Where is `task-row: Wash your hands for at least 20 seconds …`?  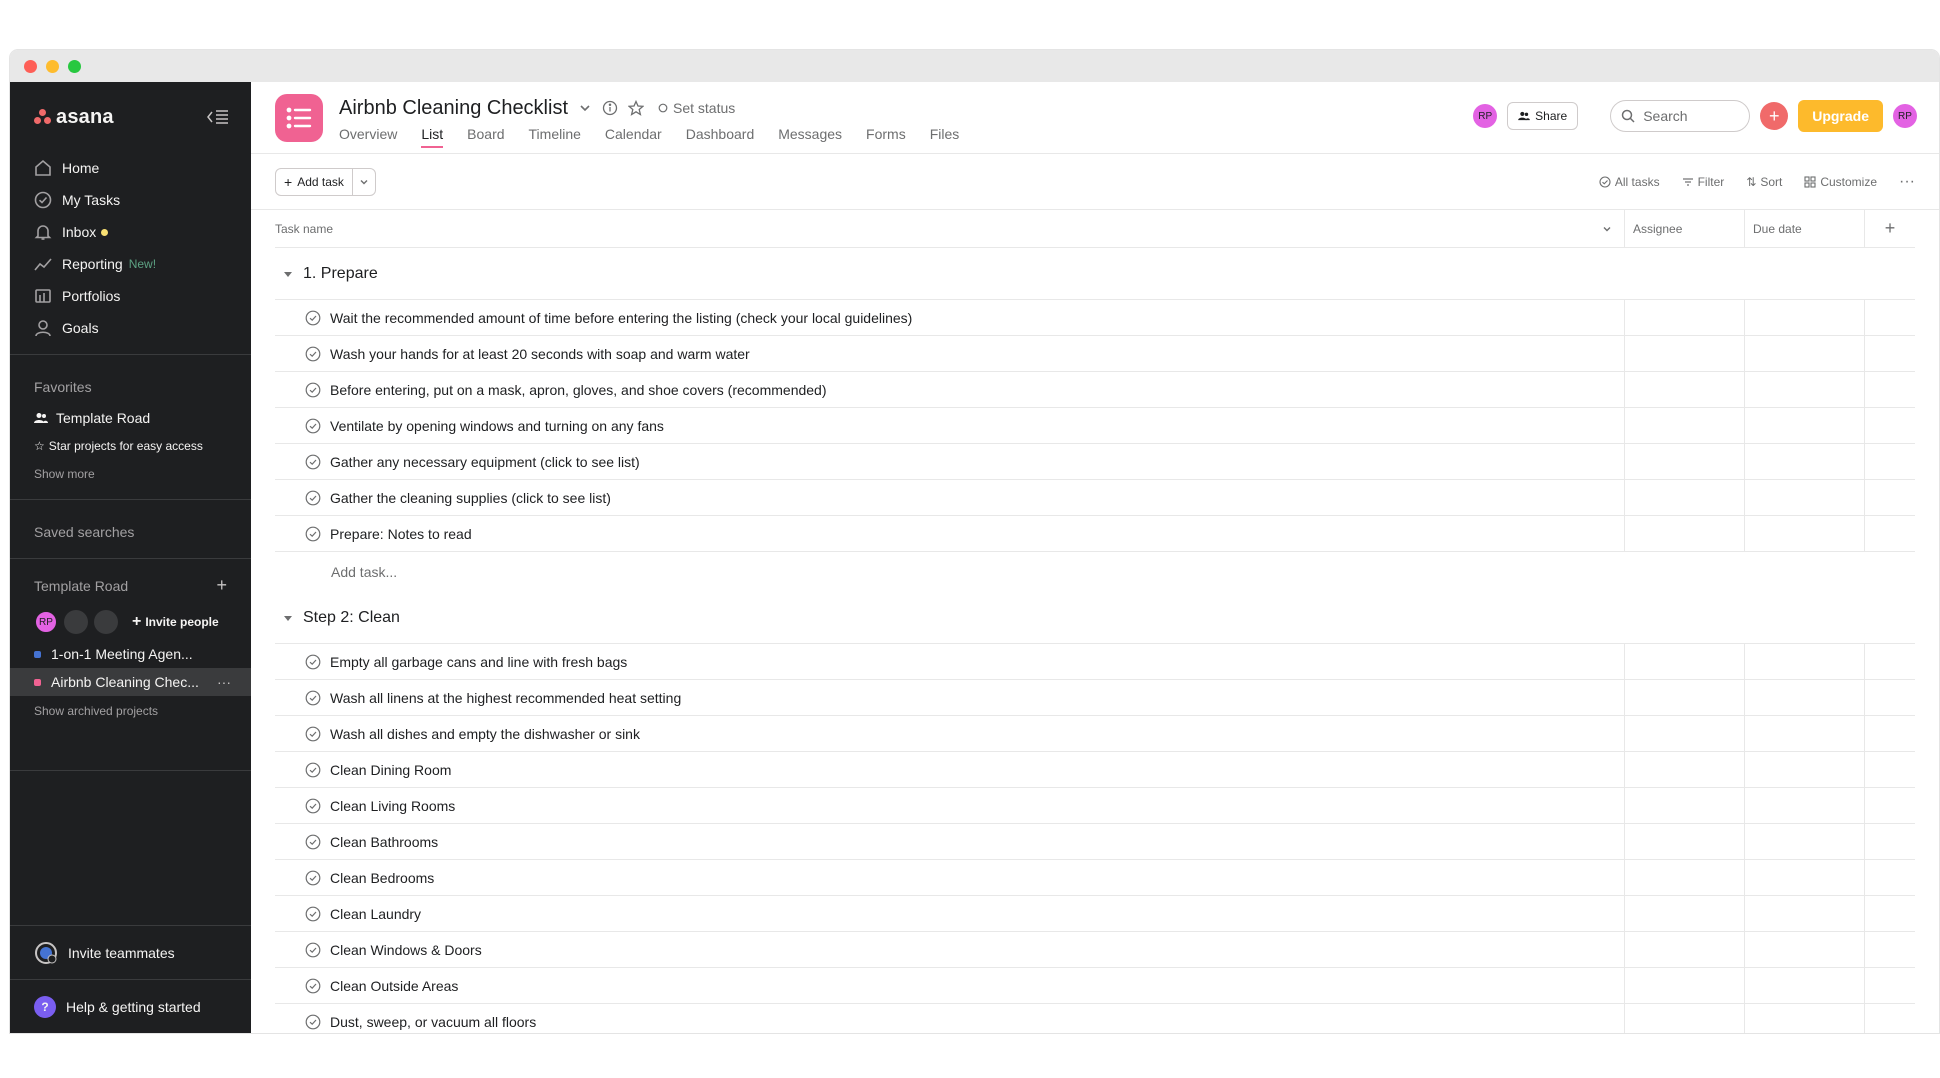 task-row: Wash your hands for at least 20 seconds … is located at coordinates (1095, 354).